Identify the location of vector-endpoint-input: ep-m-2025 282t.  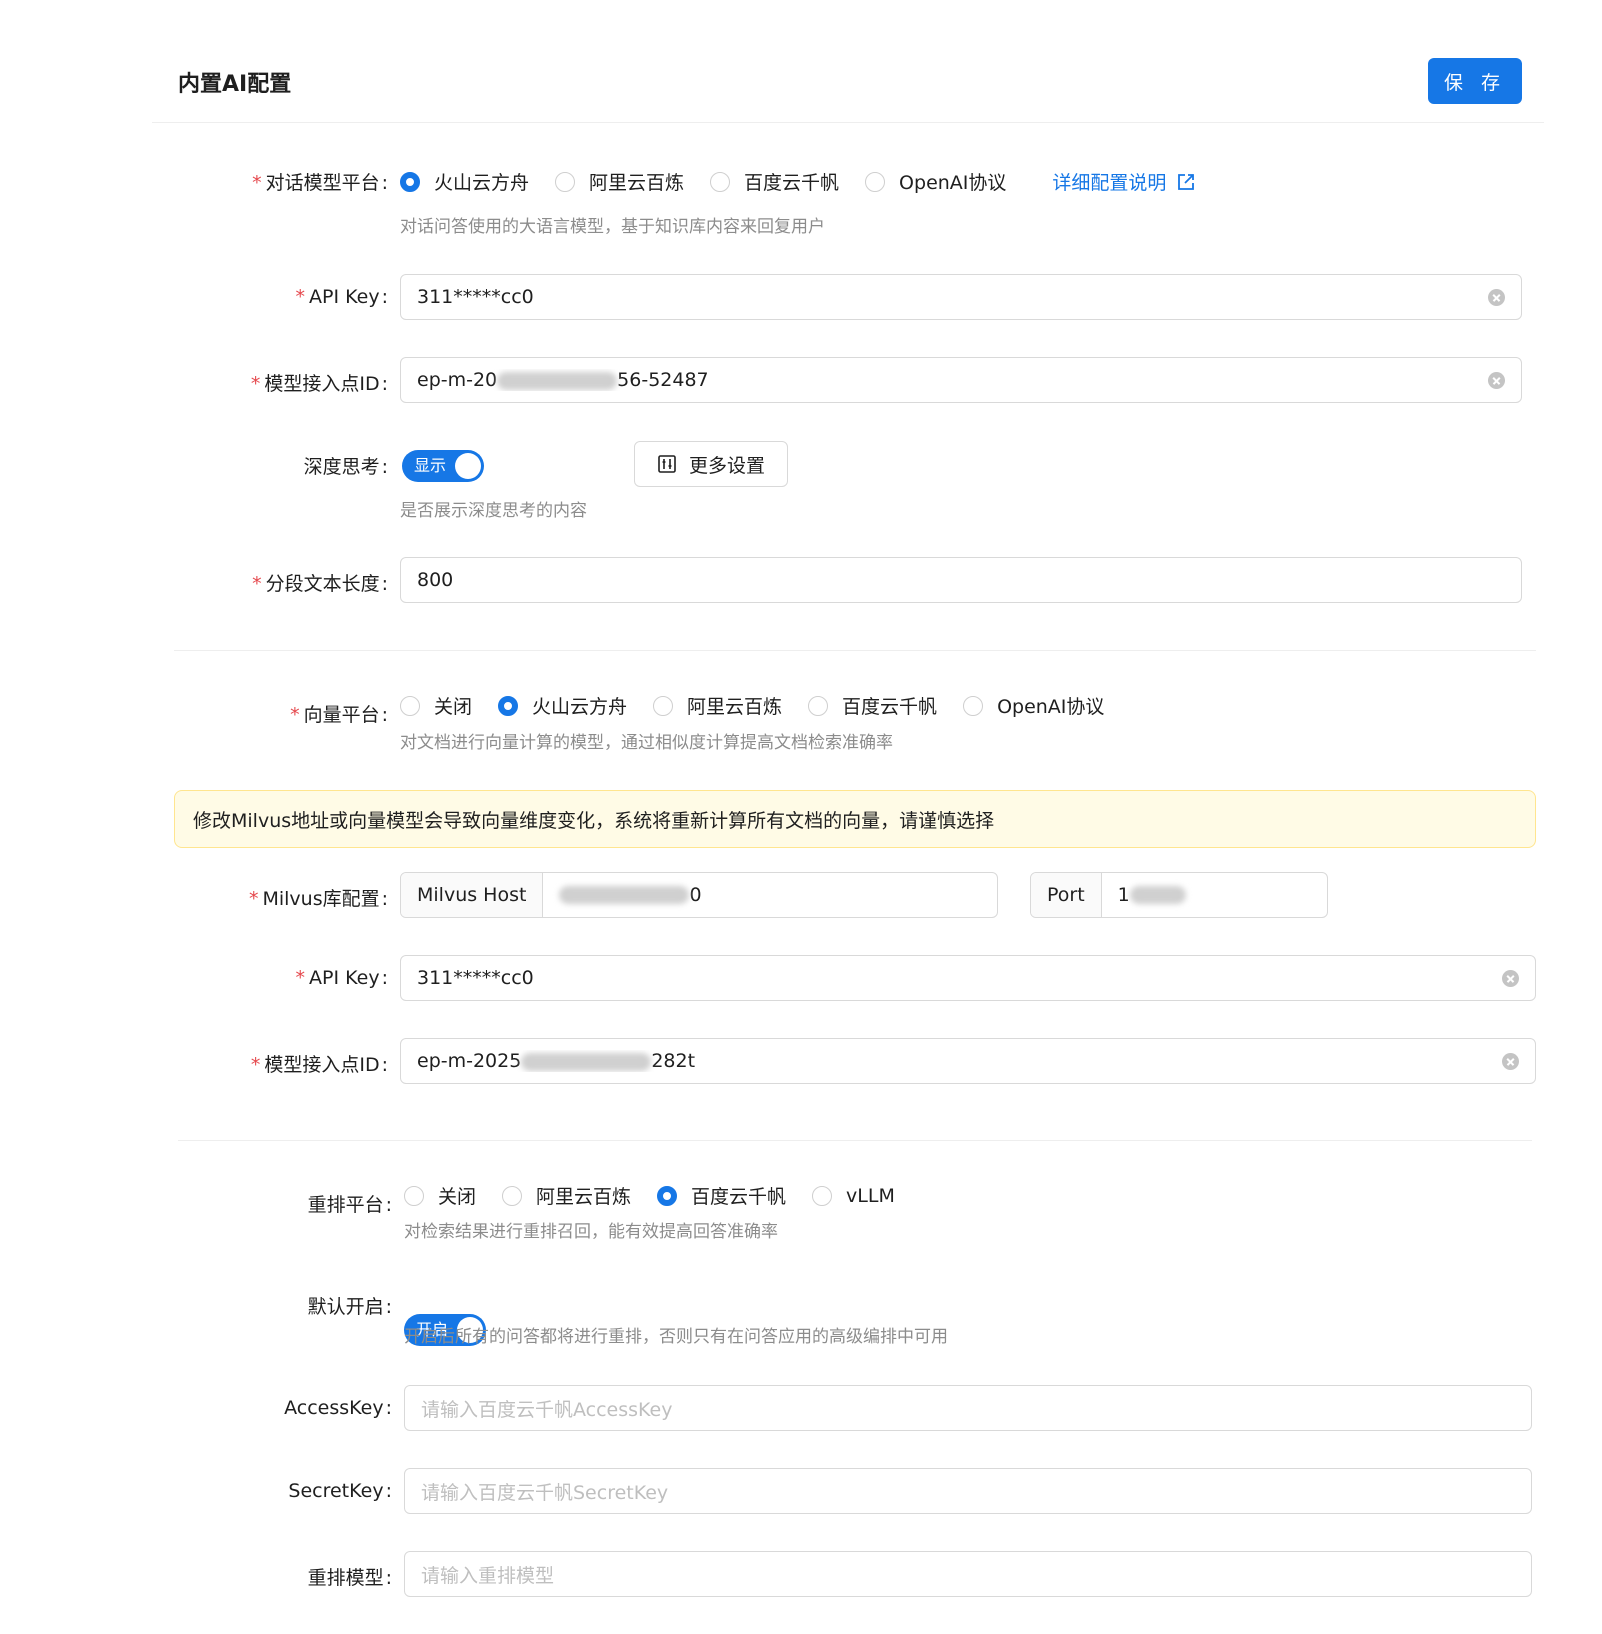
(968, 1061).